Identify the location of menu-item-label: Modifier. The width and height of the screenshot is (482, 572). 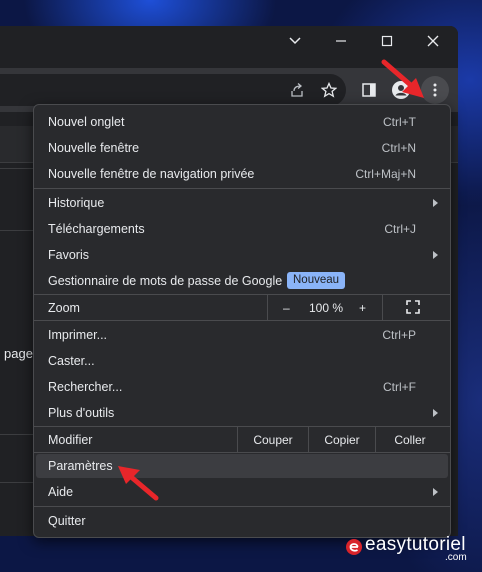
(70, 440).